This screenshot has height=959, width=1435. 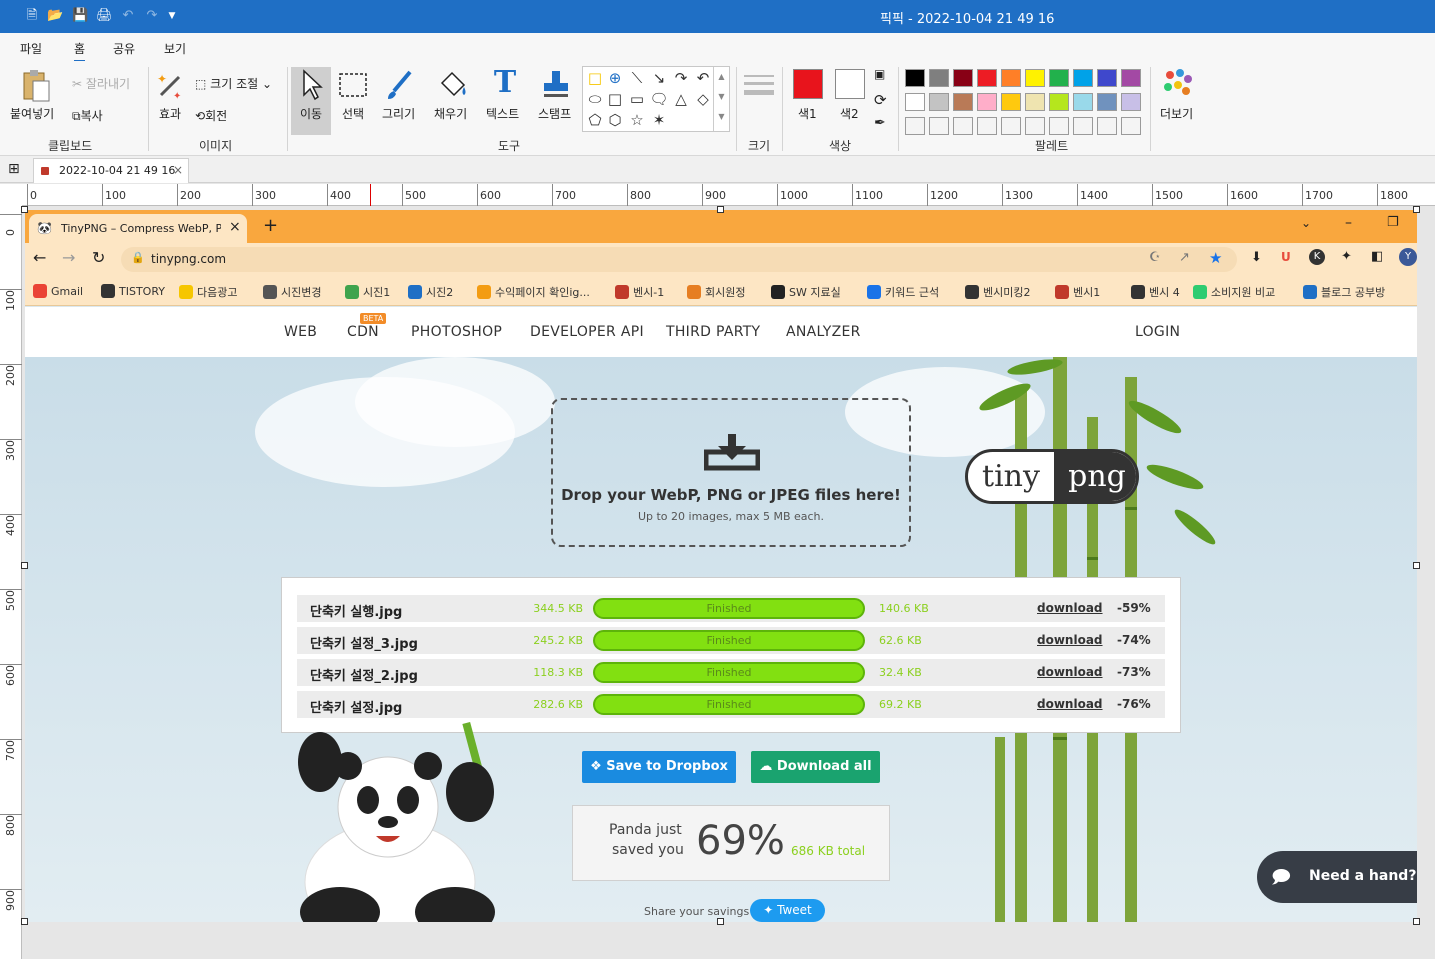 What do you see at coordinates (716, 292) in the screenshot?
I see `bookmark-item: 회시원정` at bounding box center [716, 292].